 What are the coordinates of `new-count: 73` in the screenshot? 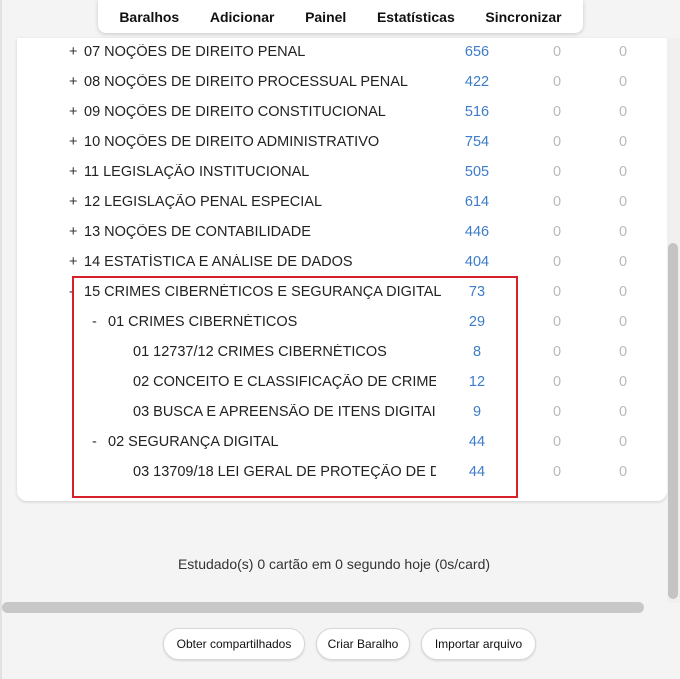 It's located at (477, 292).